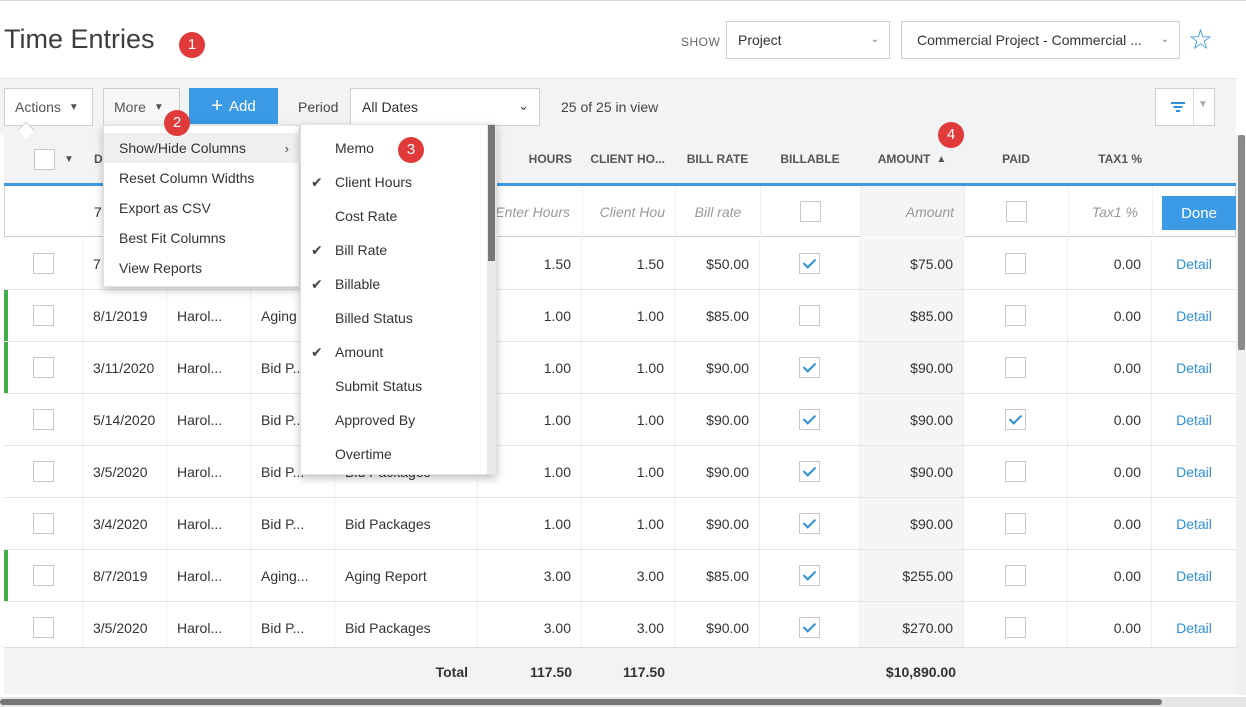 This screenshot has height=707, width=1246. I want to click on menu-item-export-csv: Export as CSV, so click(202, 208).